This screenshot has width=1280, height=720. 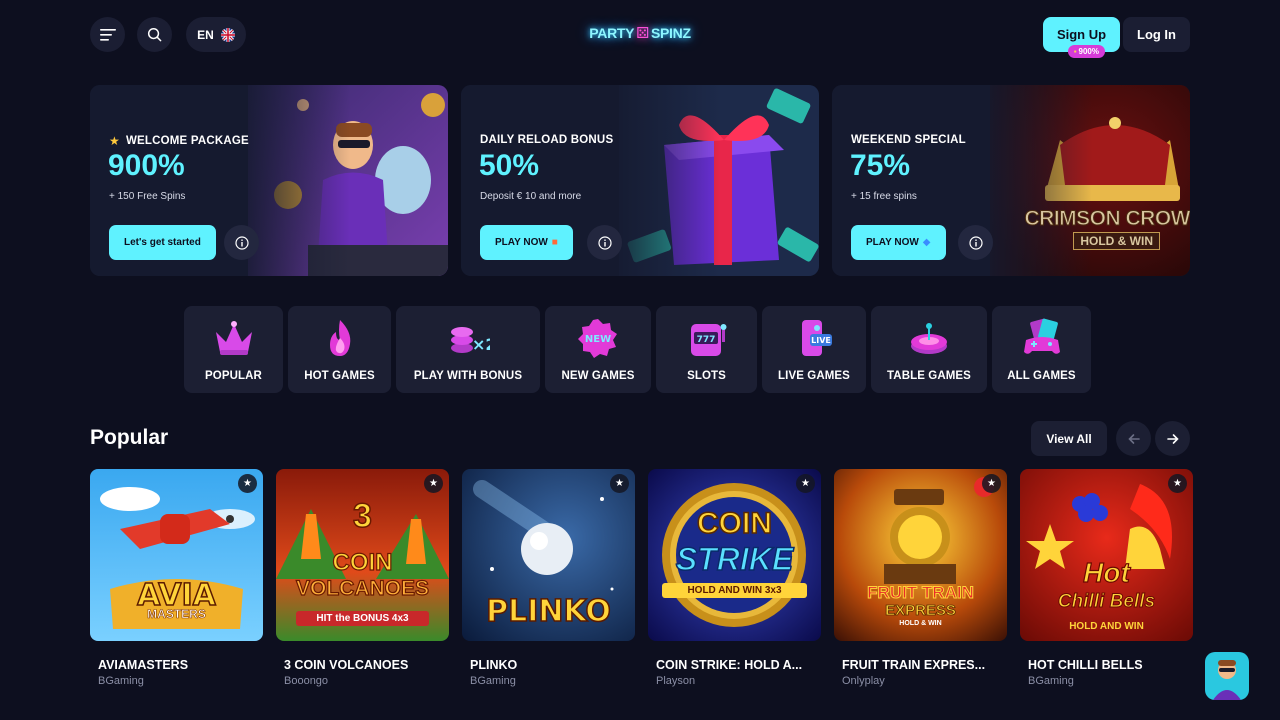 I want to click on game-provider: Playson, so click(x=676, y=681).